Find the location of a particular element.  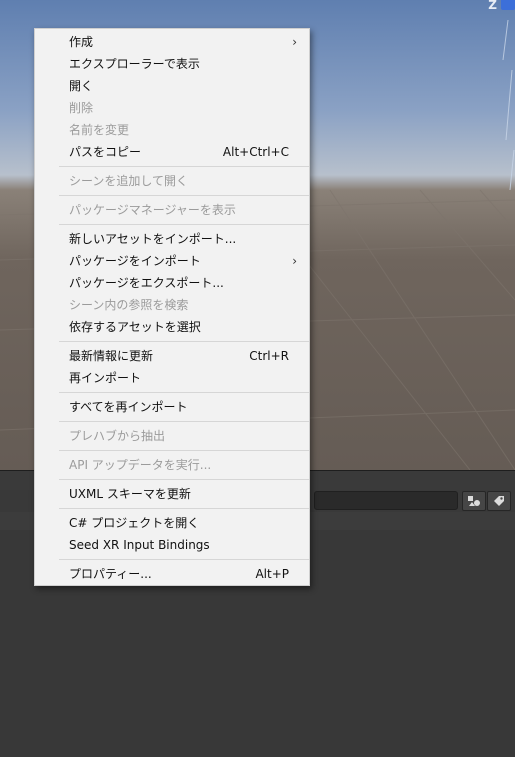

menu-item-create: 作成 › is located at coordinates (172, 42).